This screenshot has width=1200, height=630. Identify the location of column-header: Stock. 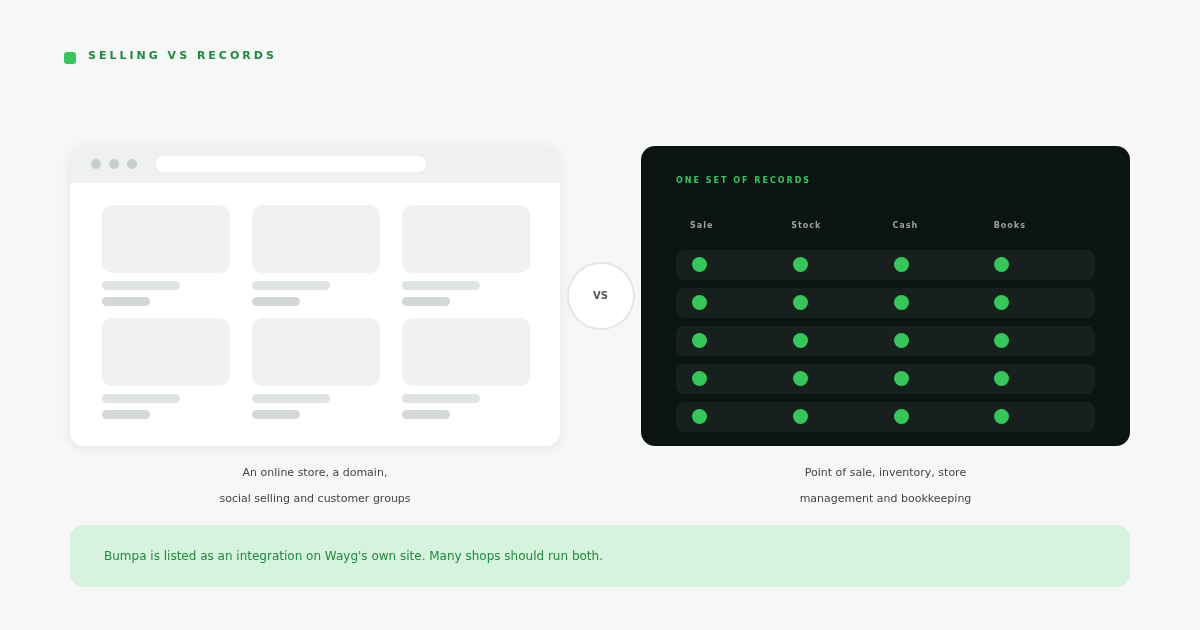
(806, 225).